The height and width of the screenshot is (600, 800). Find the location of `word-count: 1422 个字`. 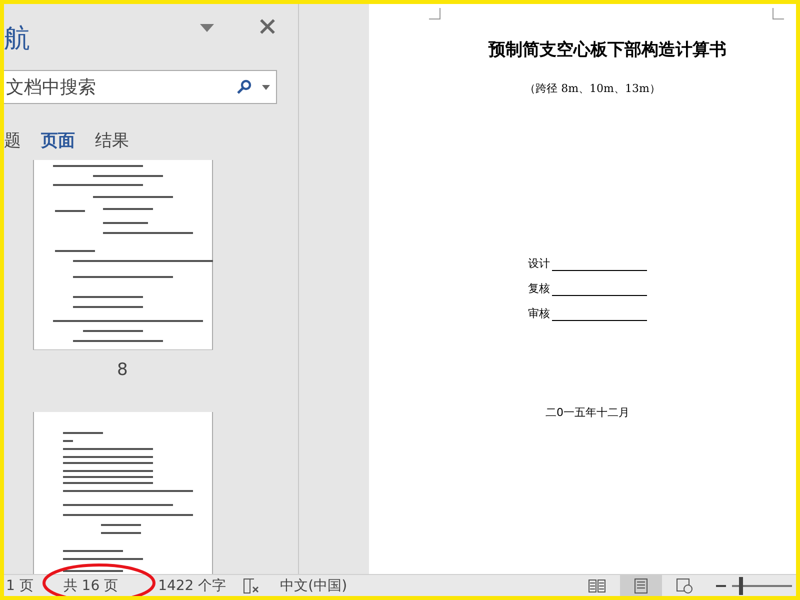

word-count: 1422 个字 is located at coordinates (192, 585).